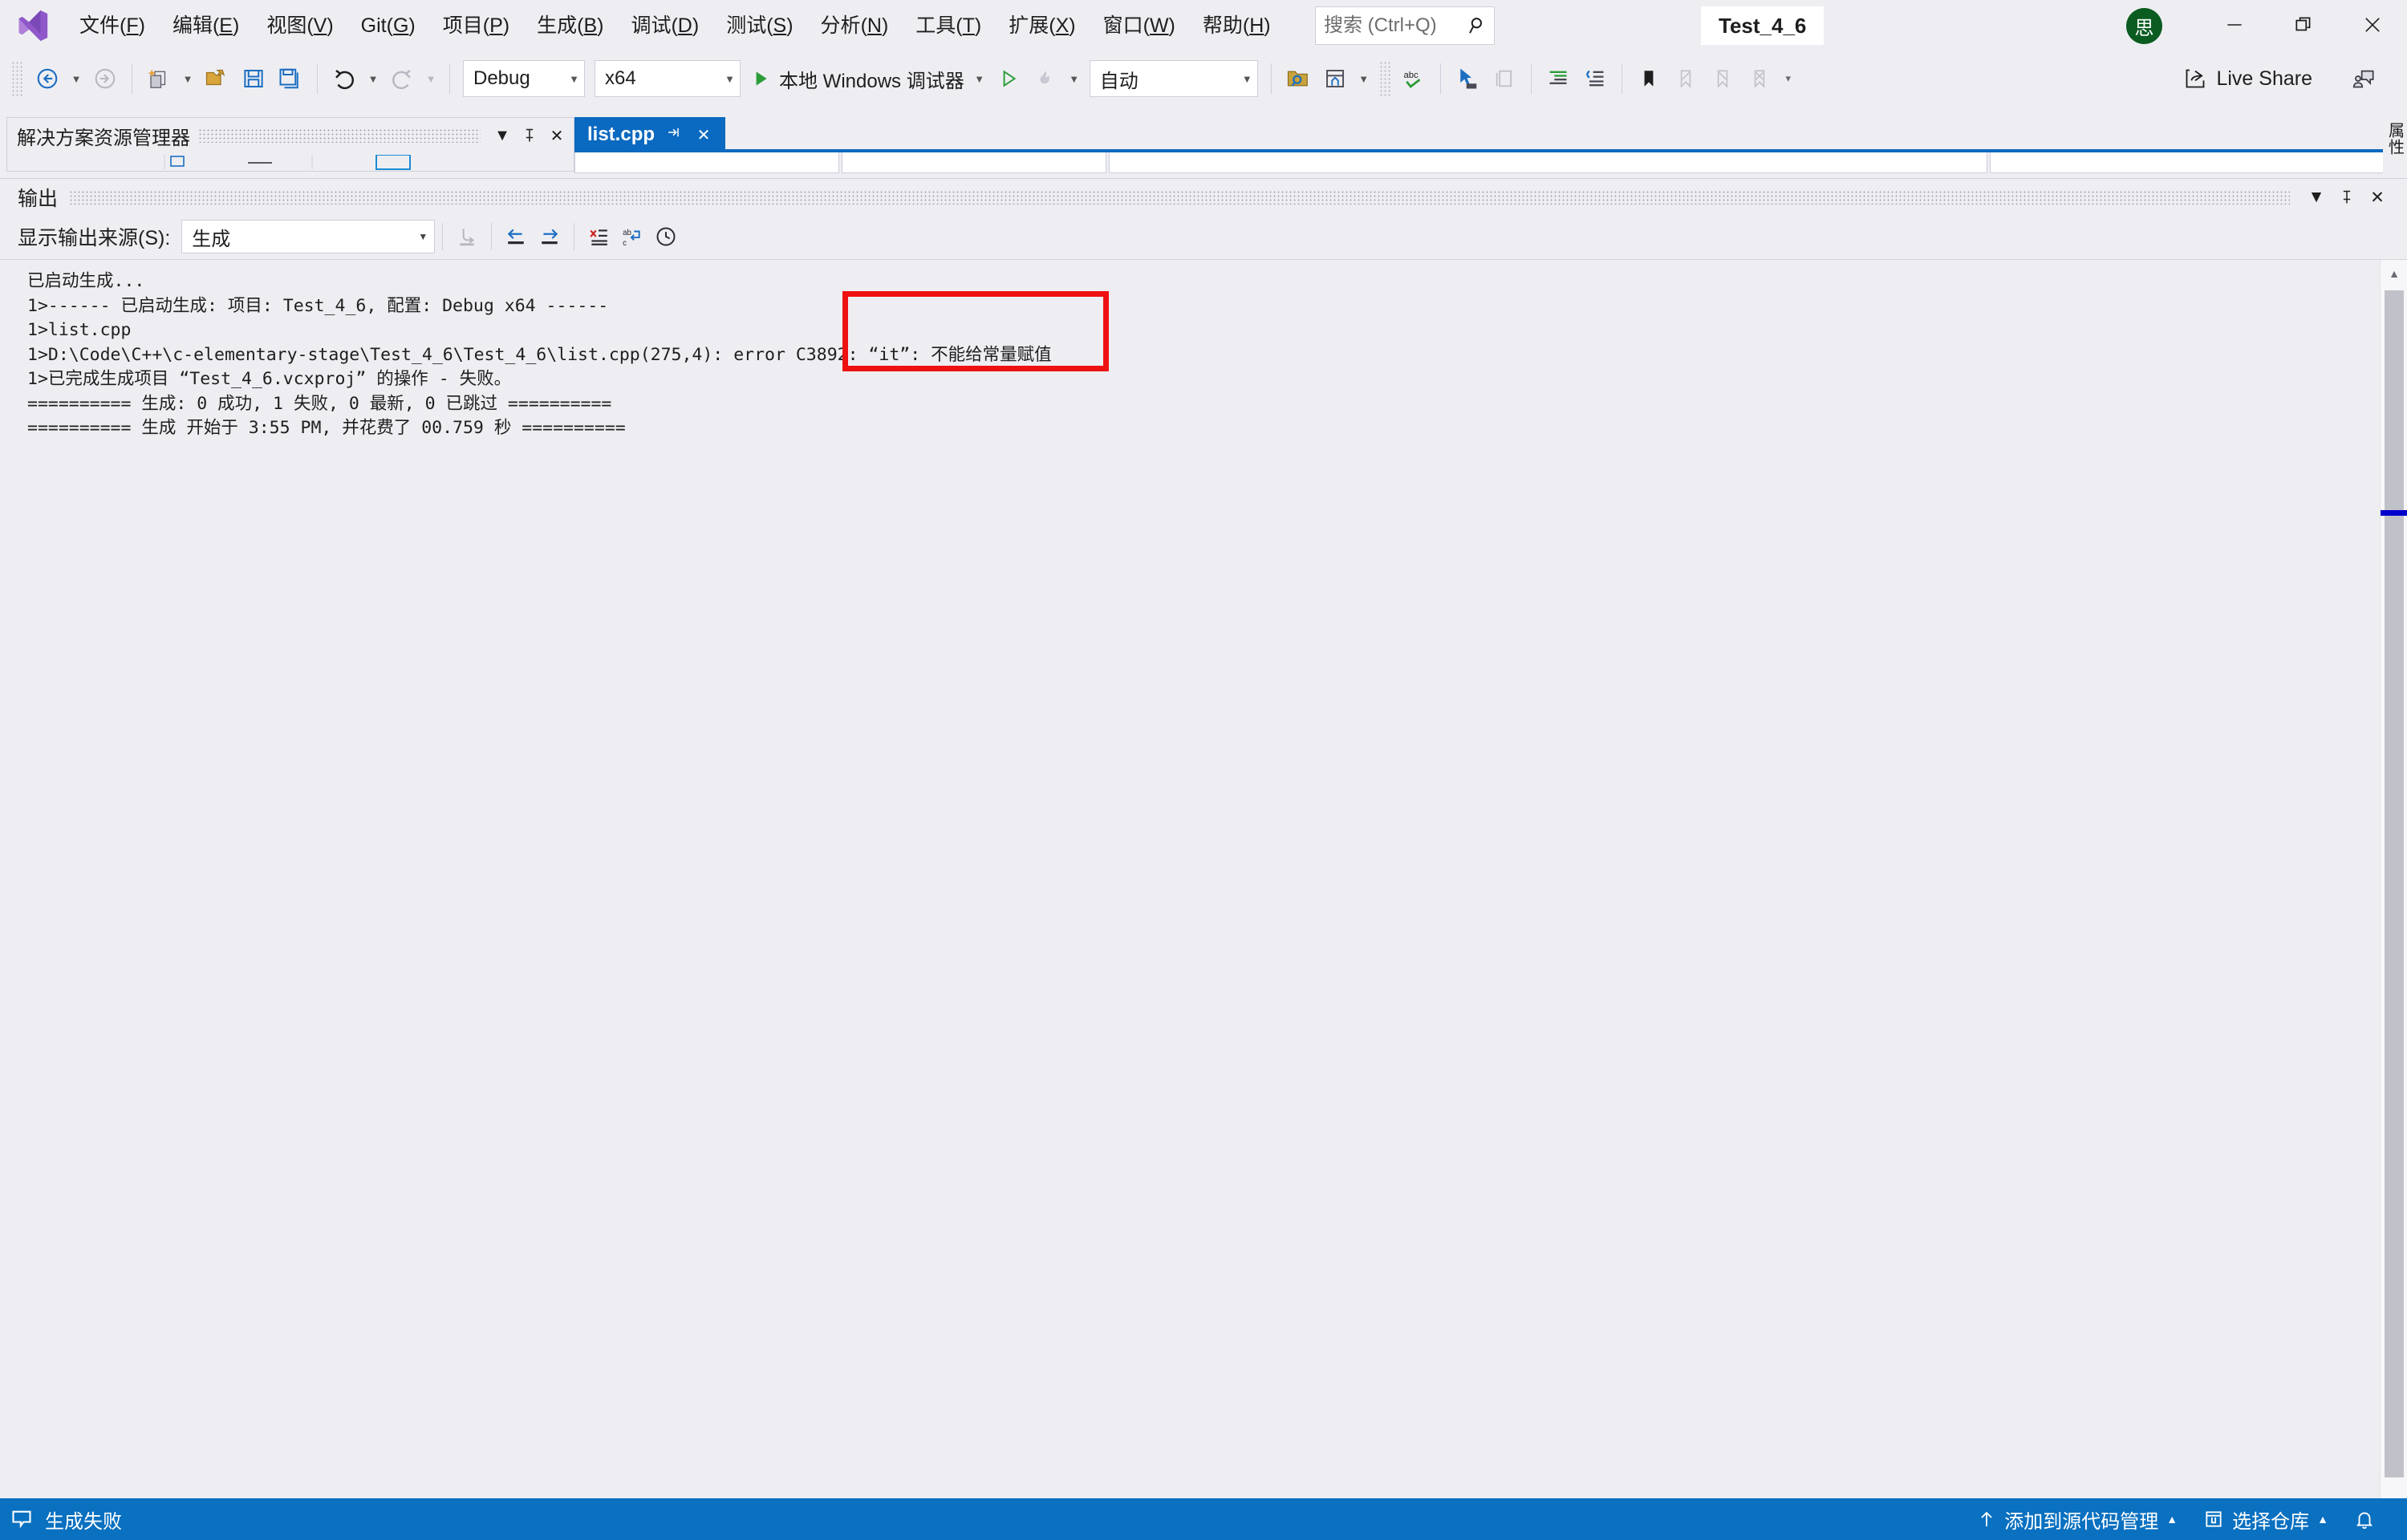  Describe the element at coordinates (2303, 25) in the screenshot. I see `maximize-button` at that location.